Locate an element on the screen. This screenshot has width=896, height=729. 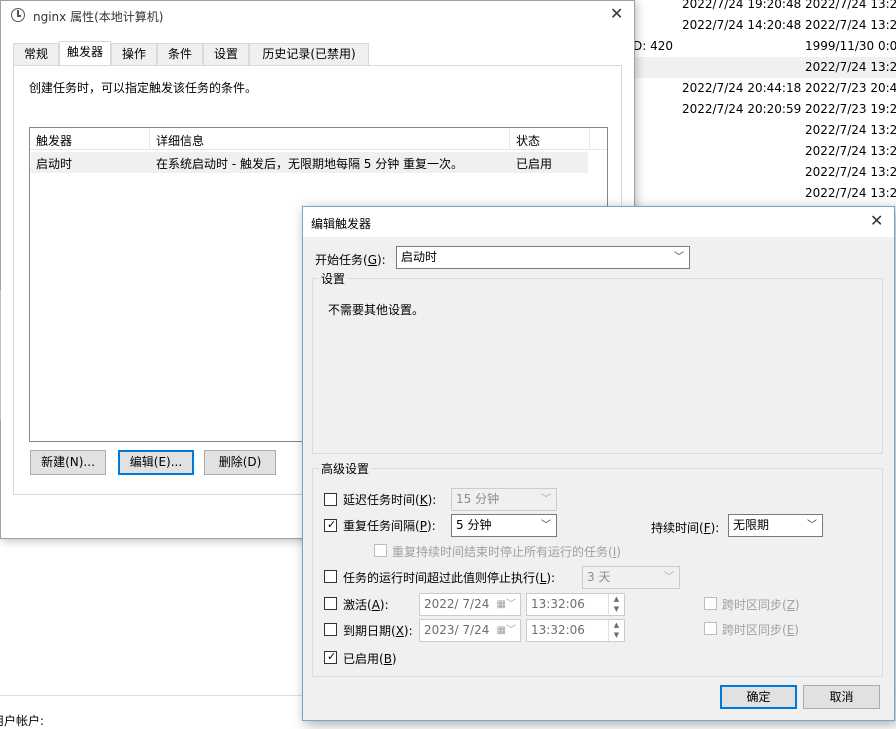
row-trigger: 启动时 is located at coordinates (54, 164).